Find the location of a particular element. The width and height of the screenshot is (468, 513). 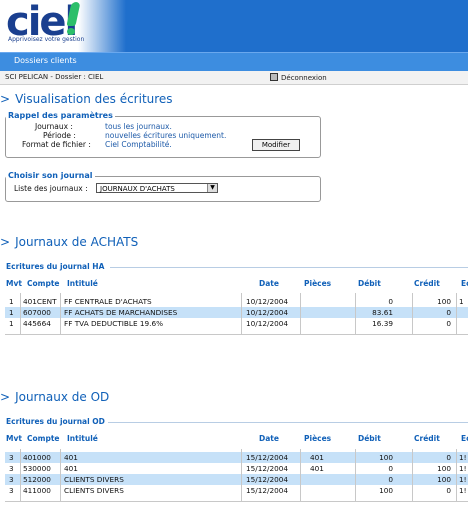

od-subtitle-rule is located at coordinates (288, 422).